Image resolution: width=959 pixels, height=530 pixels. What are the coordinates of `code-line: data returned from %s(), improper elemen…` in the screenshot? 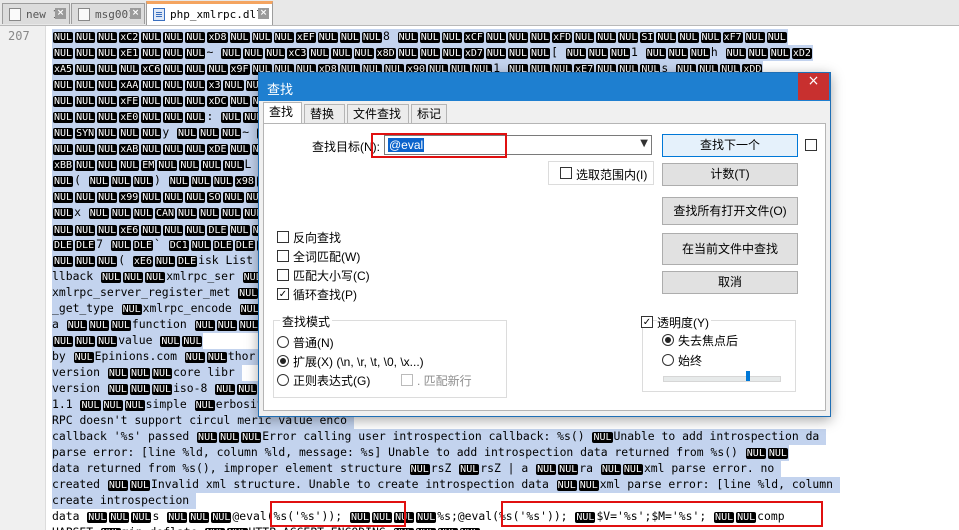 It's located at (417, 469).